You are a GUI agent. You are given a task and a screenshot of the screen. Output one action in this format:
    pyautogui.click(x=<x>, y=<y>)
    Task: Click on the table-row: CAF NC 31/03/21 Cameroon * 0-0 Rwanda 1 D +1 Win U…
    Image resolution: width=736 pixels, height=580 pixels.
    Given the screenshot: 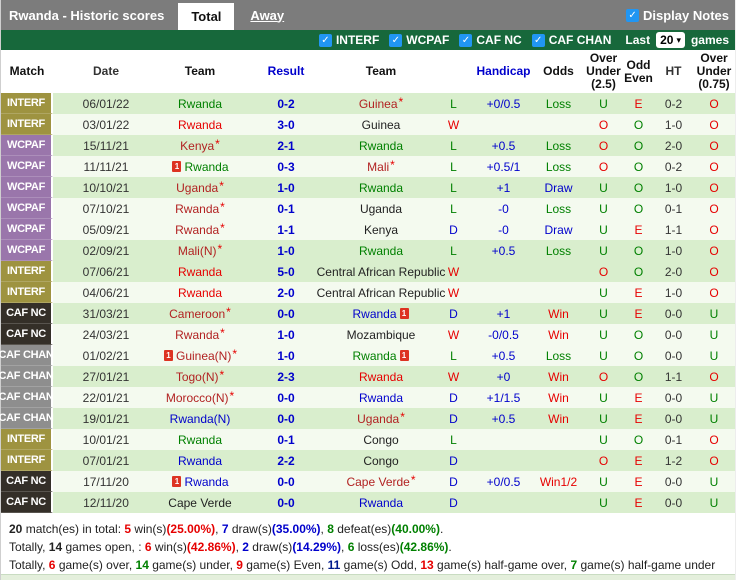 What is the action you would take?
    pyautogui.click(x=368, y=313)
    